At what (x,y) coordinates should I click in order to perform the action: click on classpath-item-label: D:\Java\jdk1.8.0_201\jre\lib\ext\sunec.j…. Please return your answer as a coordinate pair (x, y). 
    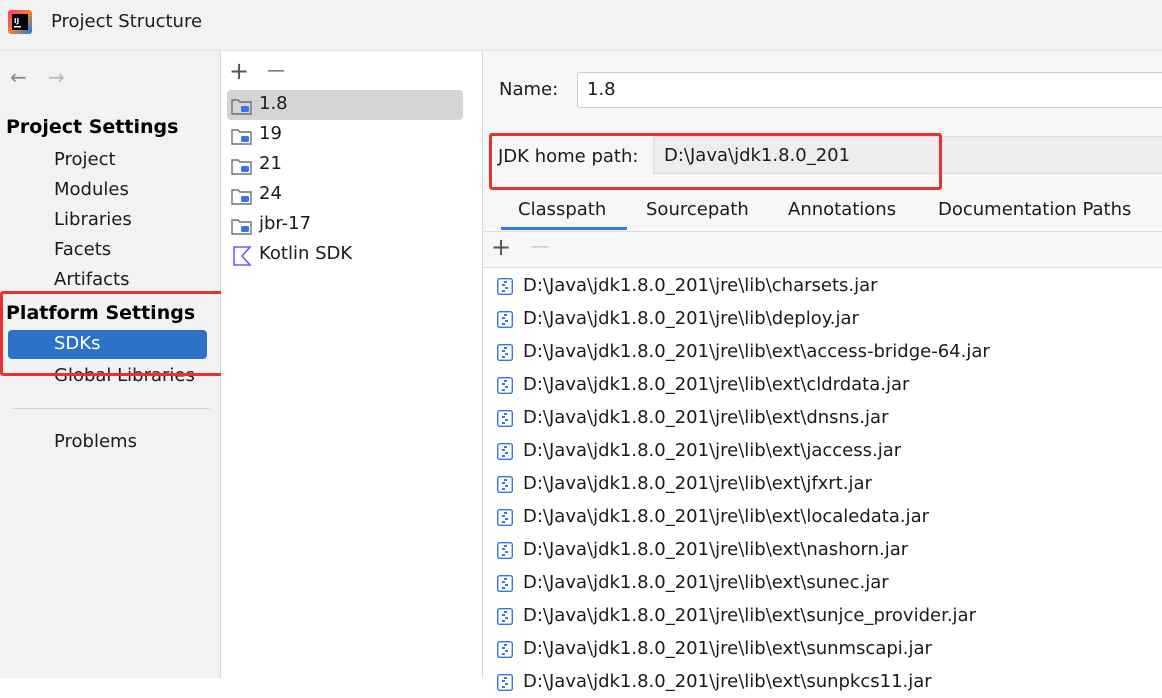
    Looking at the image, I should click on (706, 582).